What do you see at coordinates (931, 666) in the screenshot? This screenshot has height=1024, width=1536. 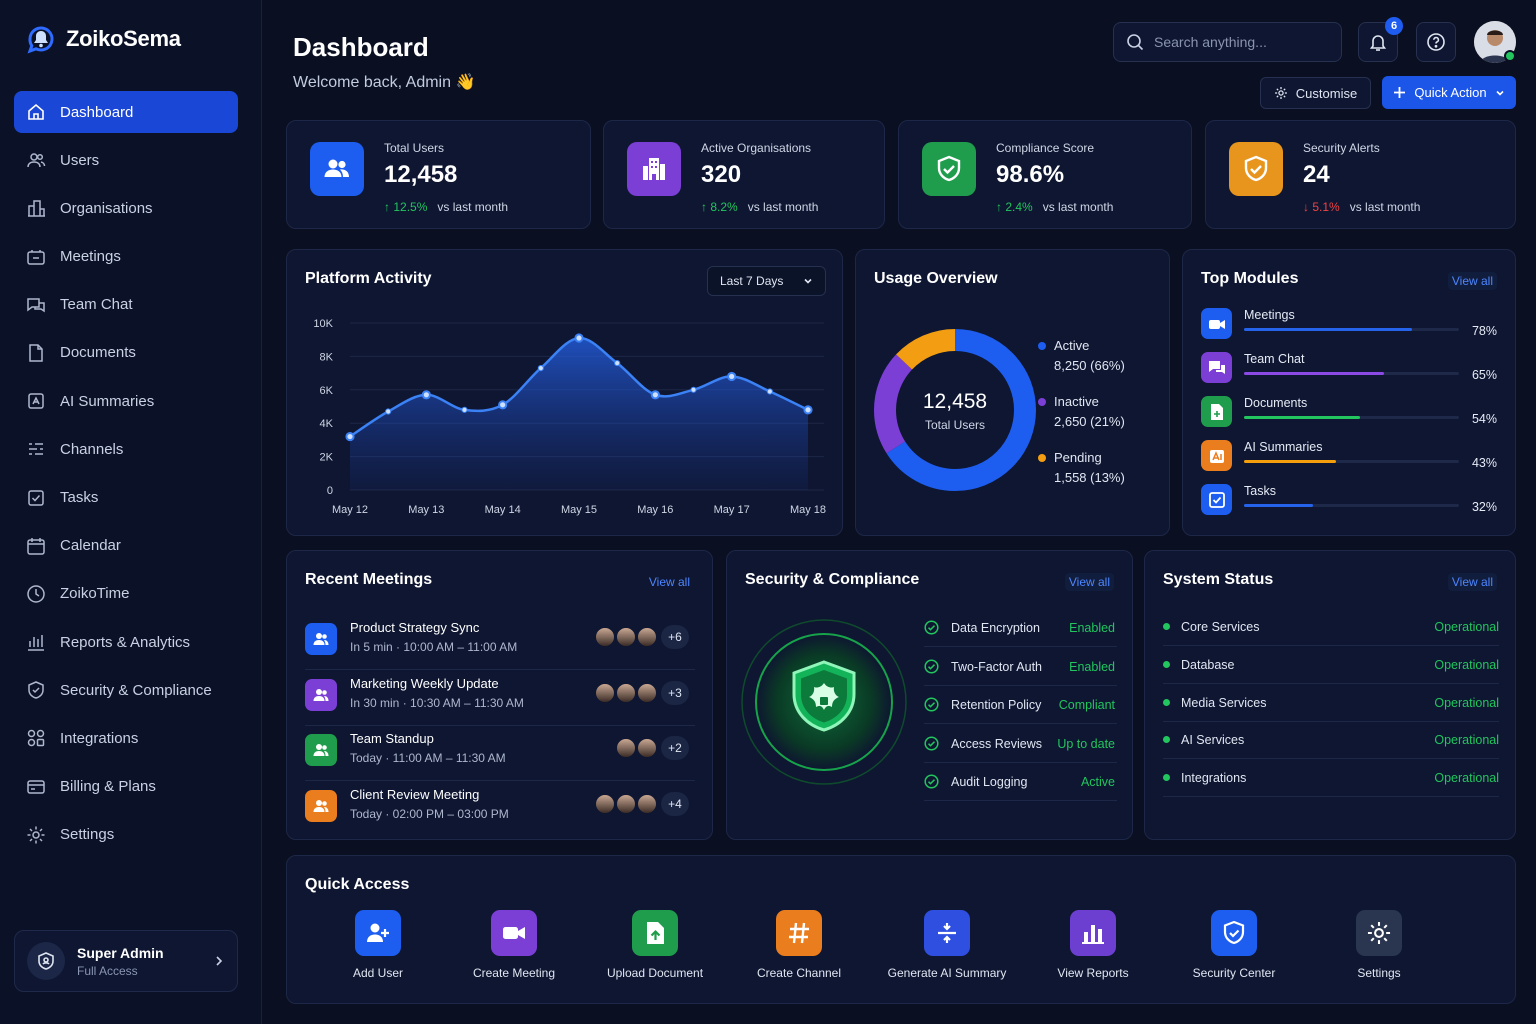 I see `check-circle-icon` at bounding box center [931, 666].